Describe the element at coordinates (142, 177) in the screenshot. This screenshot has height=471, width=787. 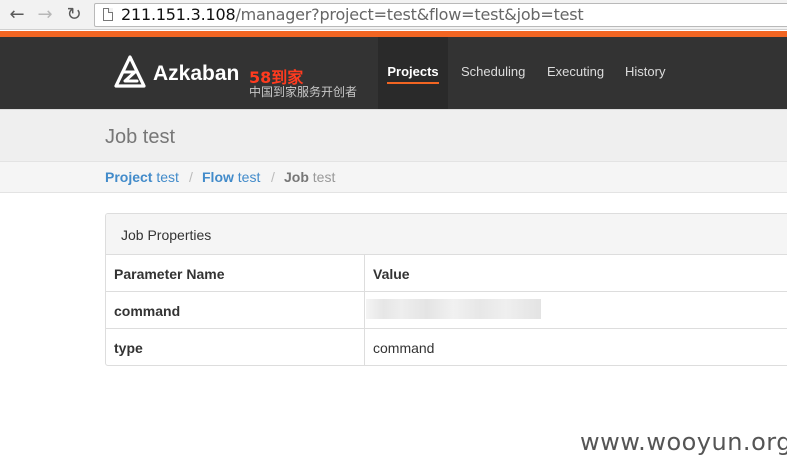
I see `breadcrumb-project: Project test` at that location.